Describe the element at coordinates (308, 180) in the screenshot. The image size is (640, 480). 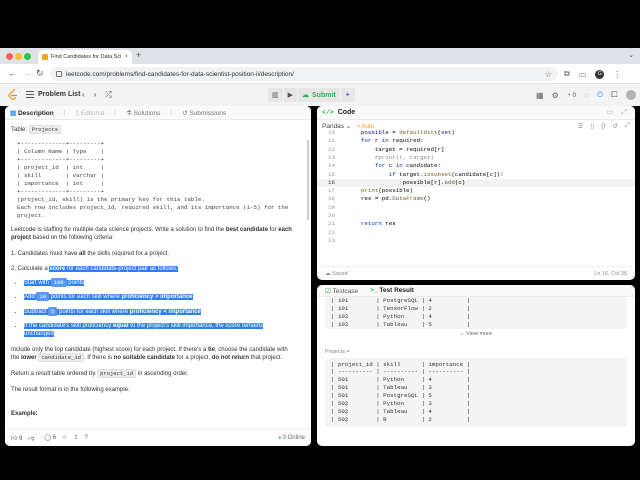
I see `description-scrollbar` at that location.